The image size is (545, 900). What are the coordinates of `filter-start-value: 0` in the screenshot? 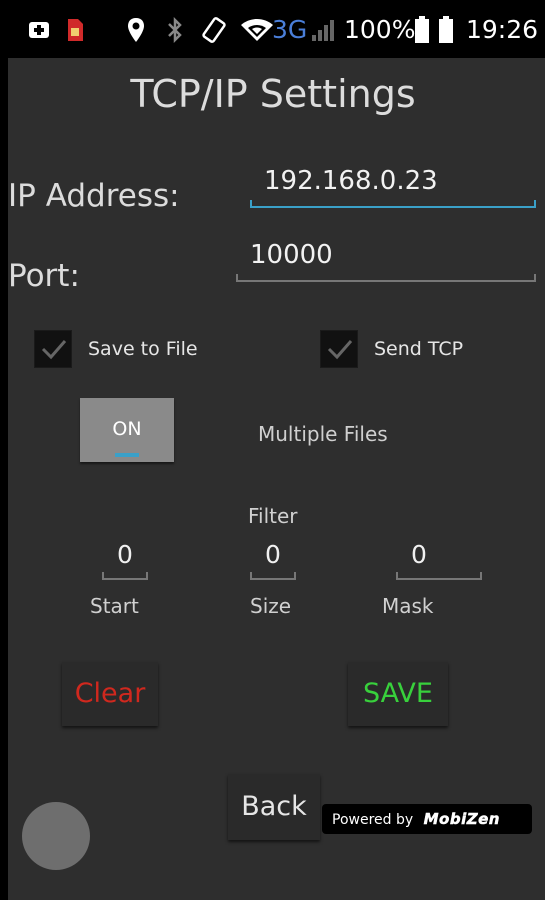 It's located at (125, 554).